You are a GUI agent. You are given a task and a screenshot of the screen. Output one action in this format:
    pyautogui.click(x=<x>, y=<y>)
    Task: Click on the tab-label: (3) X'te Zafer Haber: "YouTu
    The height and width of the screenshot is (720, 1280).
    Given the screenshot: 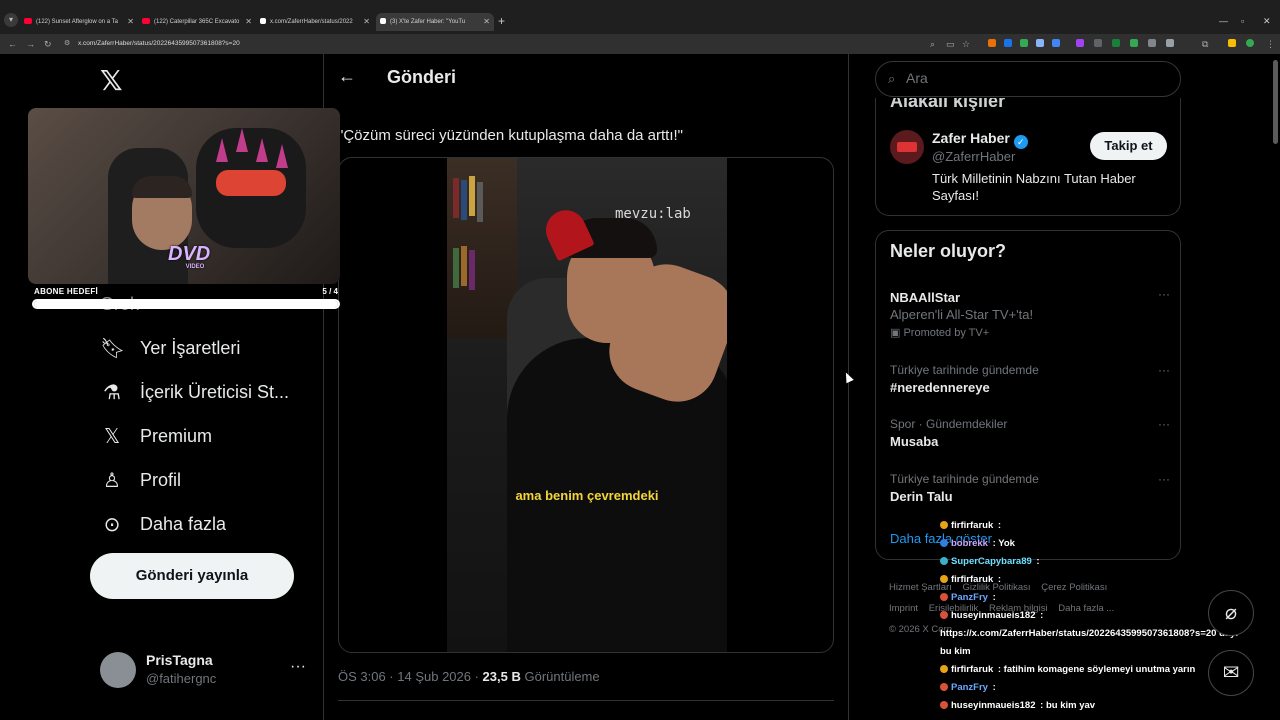 What is the action you would take?
    pyautogui.click(x=428, y=22)
    